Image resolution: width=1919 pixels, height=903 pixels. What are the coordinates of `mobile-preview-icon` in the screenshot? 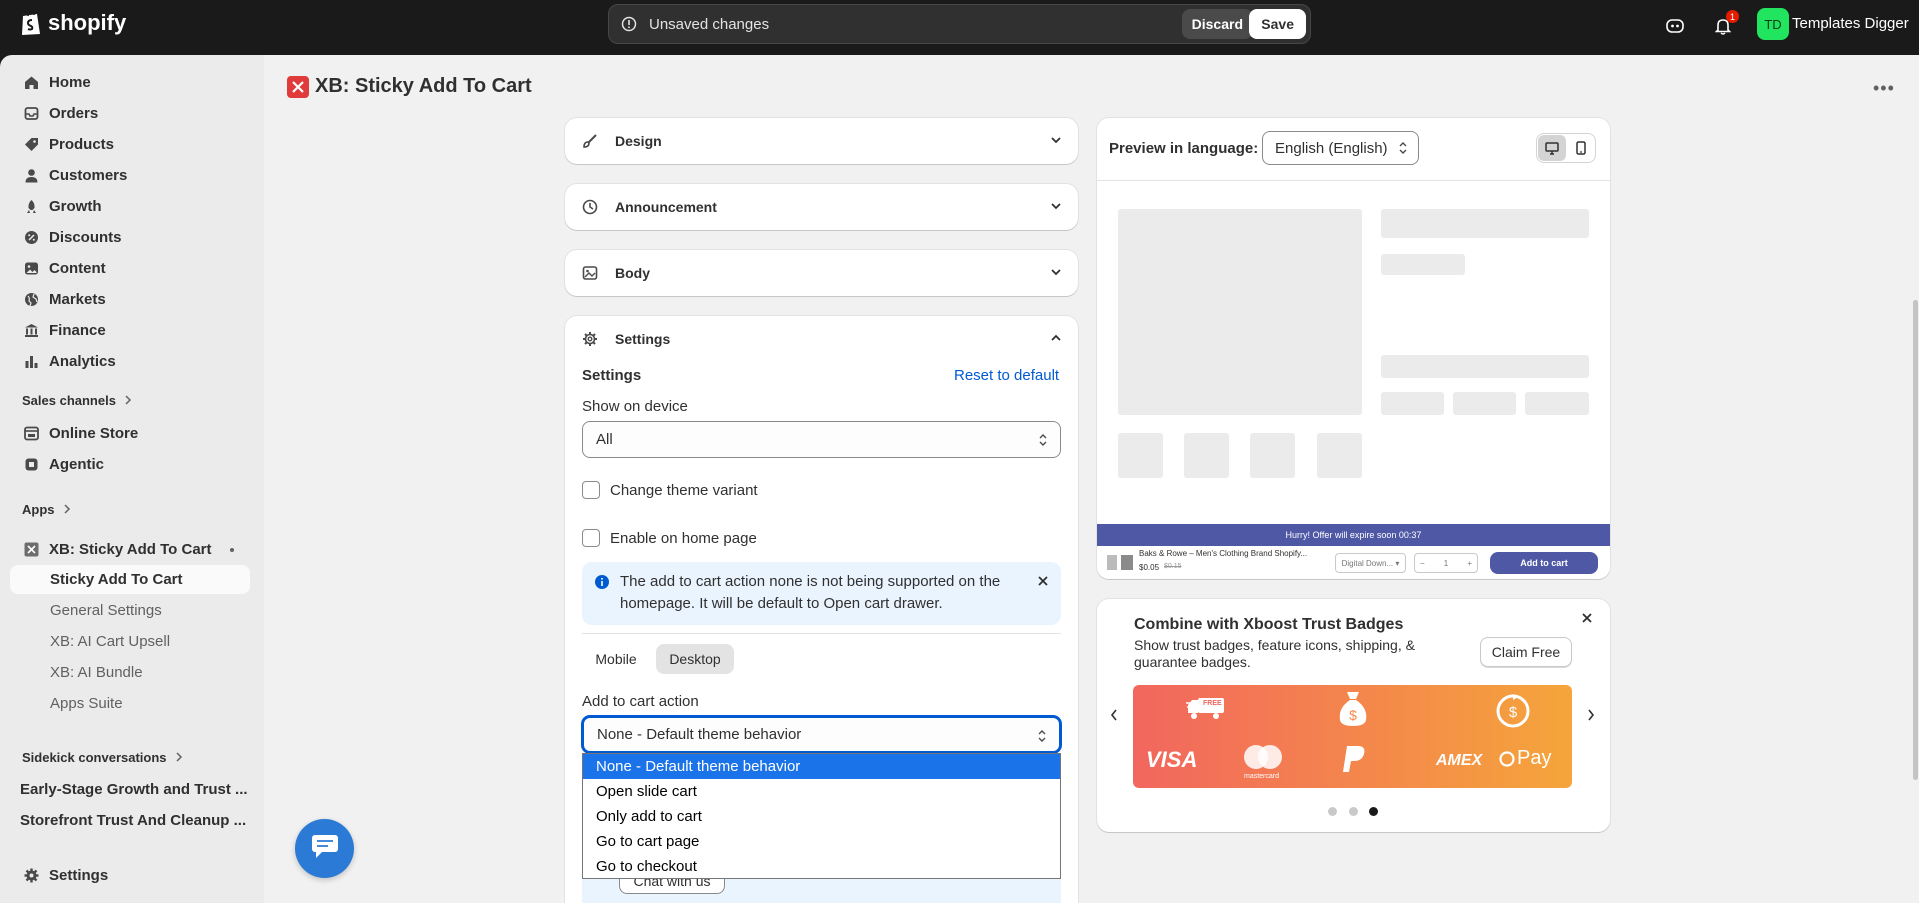 It's located at (1581, 148).